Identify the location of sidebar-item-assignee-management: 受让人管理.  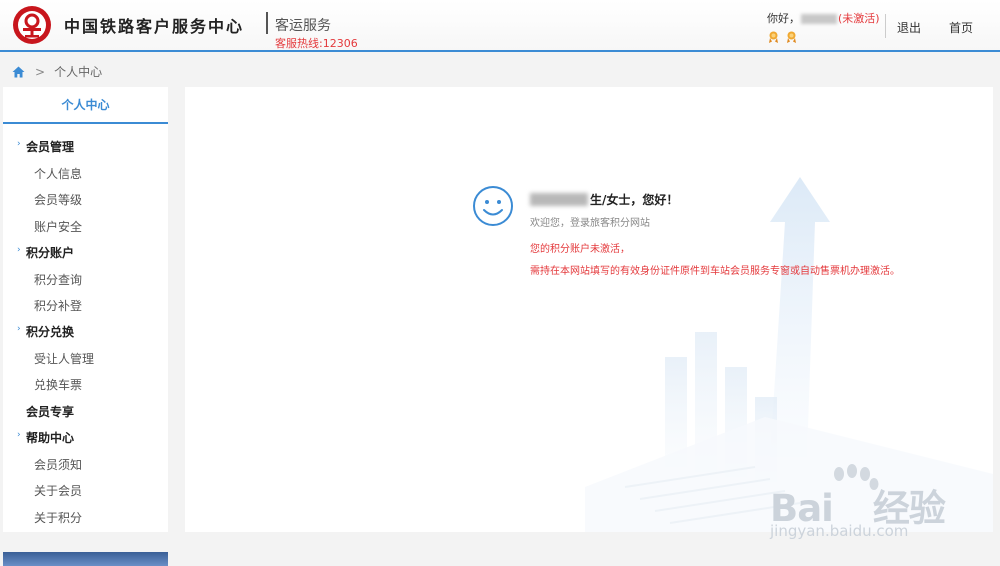
(64, 358).